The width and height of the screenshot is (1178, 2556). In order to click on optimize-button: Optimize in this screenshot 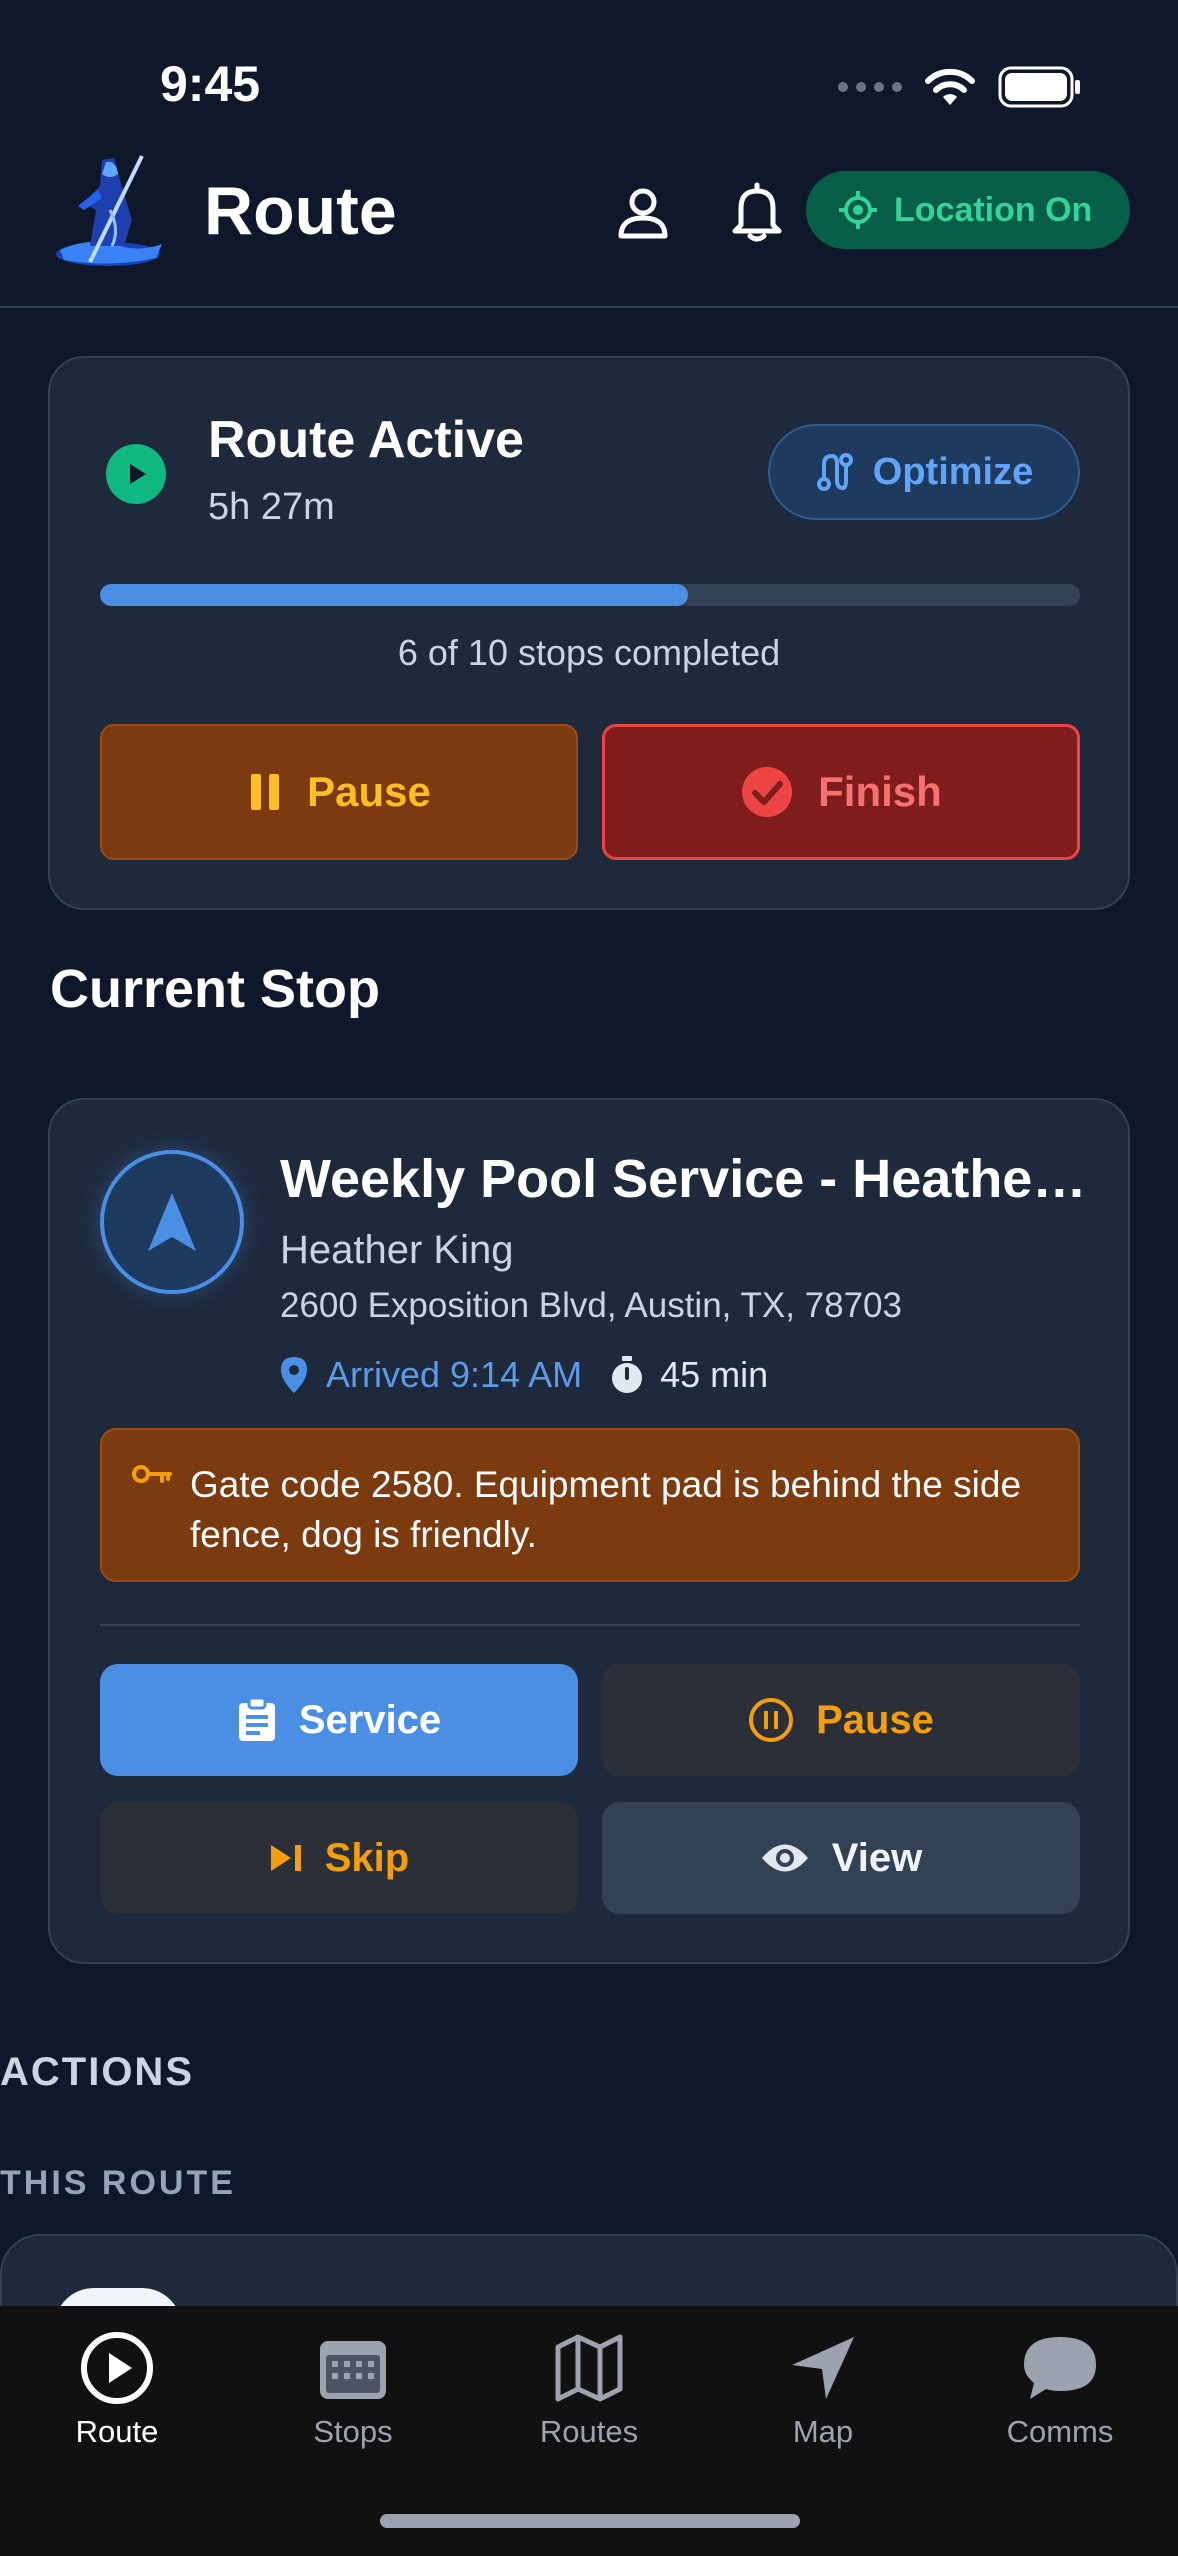, I will do `click(924, 472)`.